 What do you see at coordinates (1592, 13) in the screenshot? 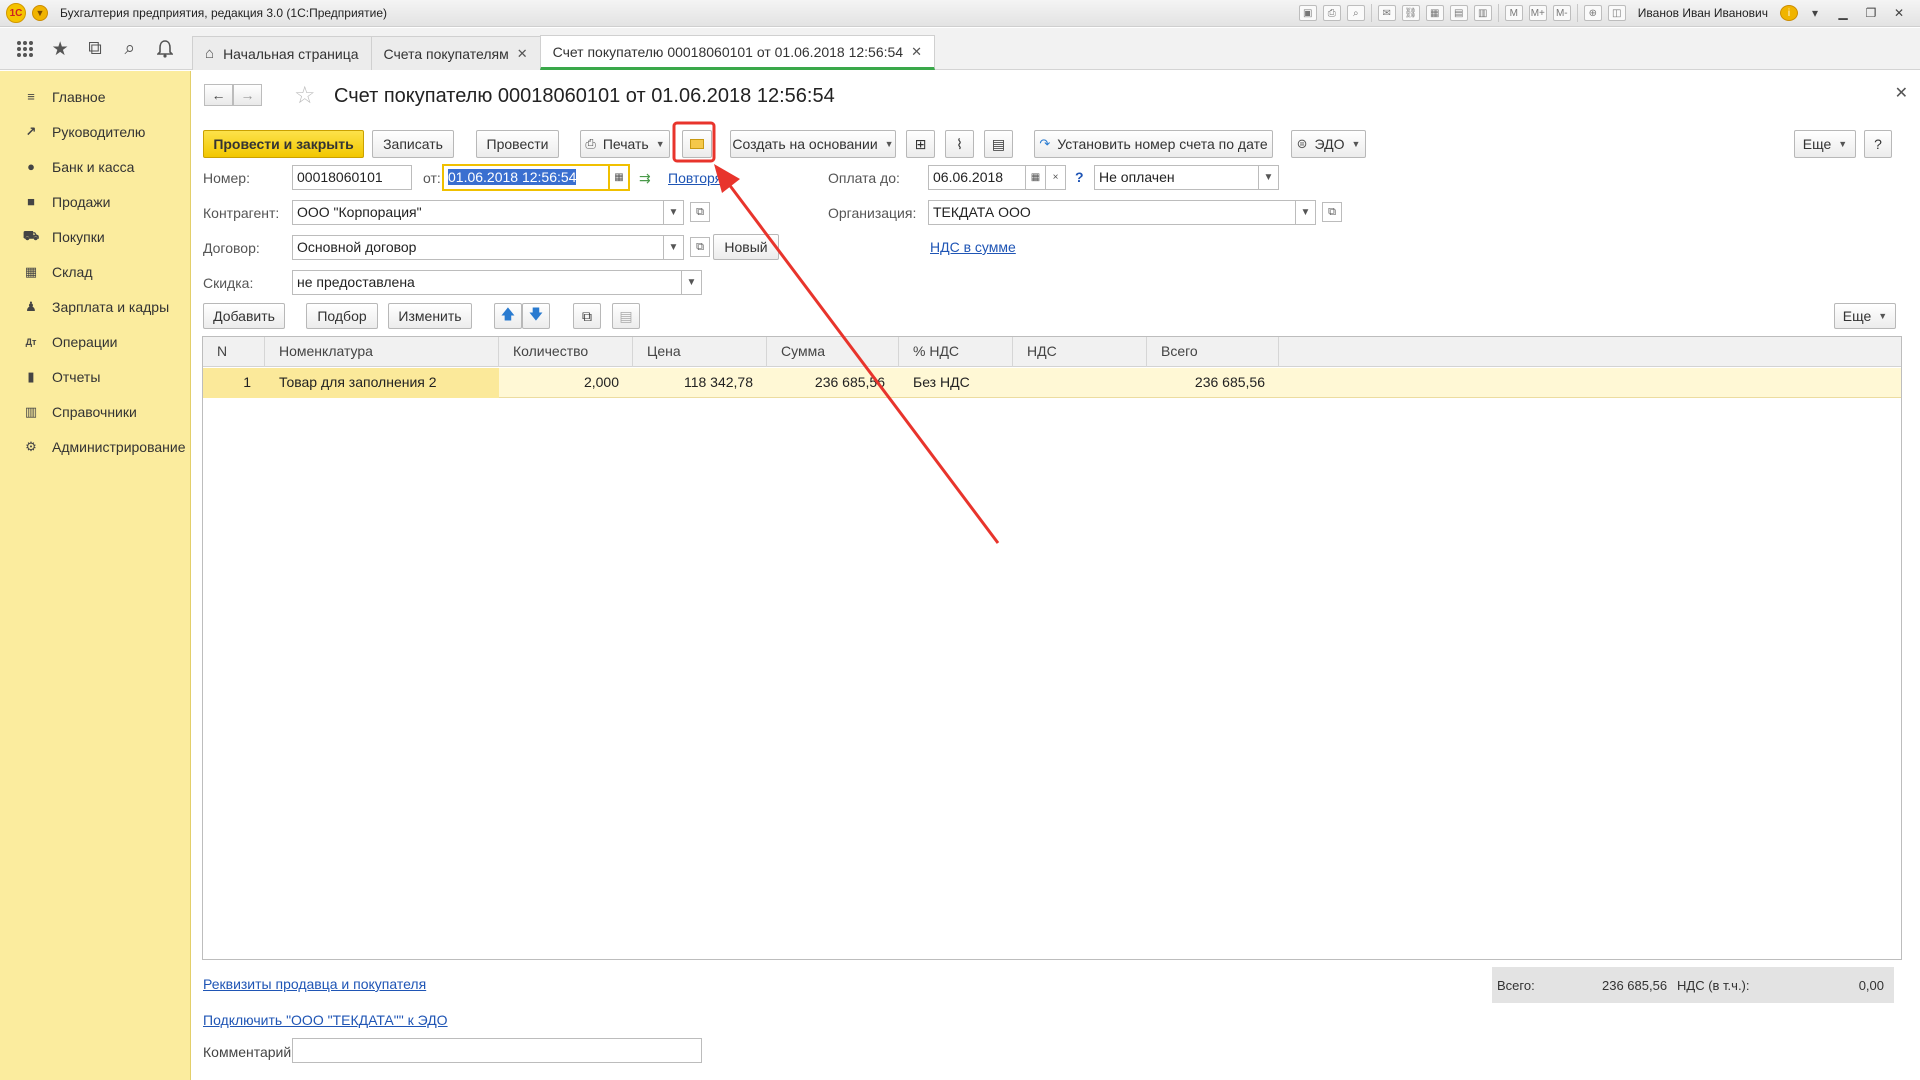
I see `zoom-icon: ⊕` at bounding box center [1592, 13].